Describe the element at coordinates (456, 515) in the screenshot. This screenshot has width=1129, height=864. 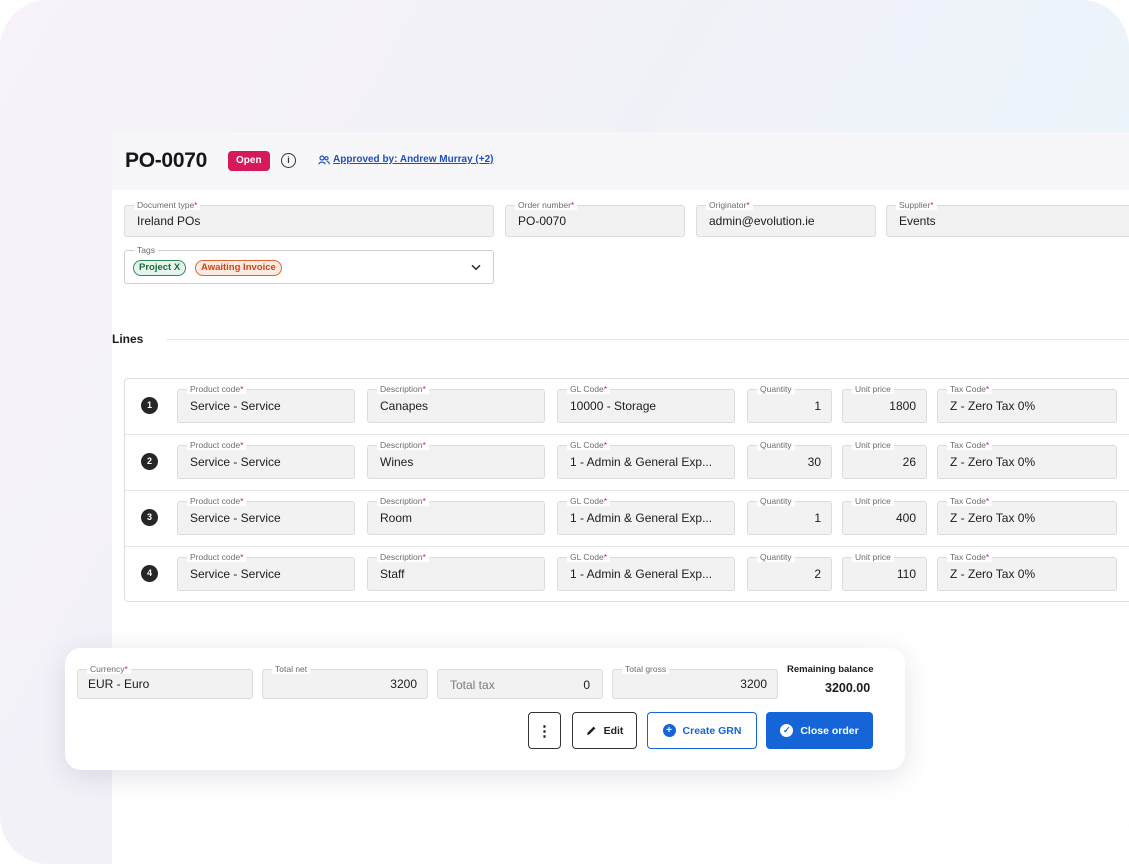
I see `description-field: Description* Room` at that location.